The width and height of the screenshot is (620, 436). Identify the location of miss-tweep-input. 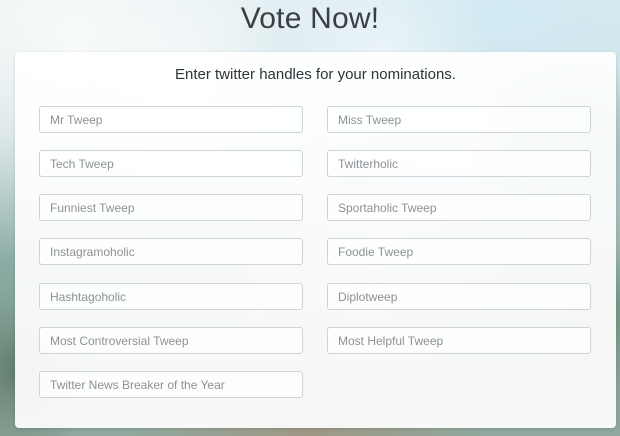
(459, 119).